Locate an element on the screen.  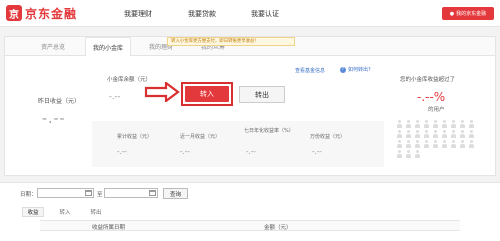
logo: 京 京东金融 is located at coordinates (41, 13).